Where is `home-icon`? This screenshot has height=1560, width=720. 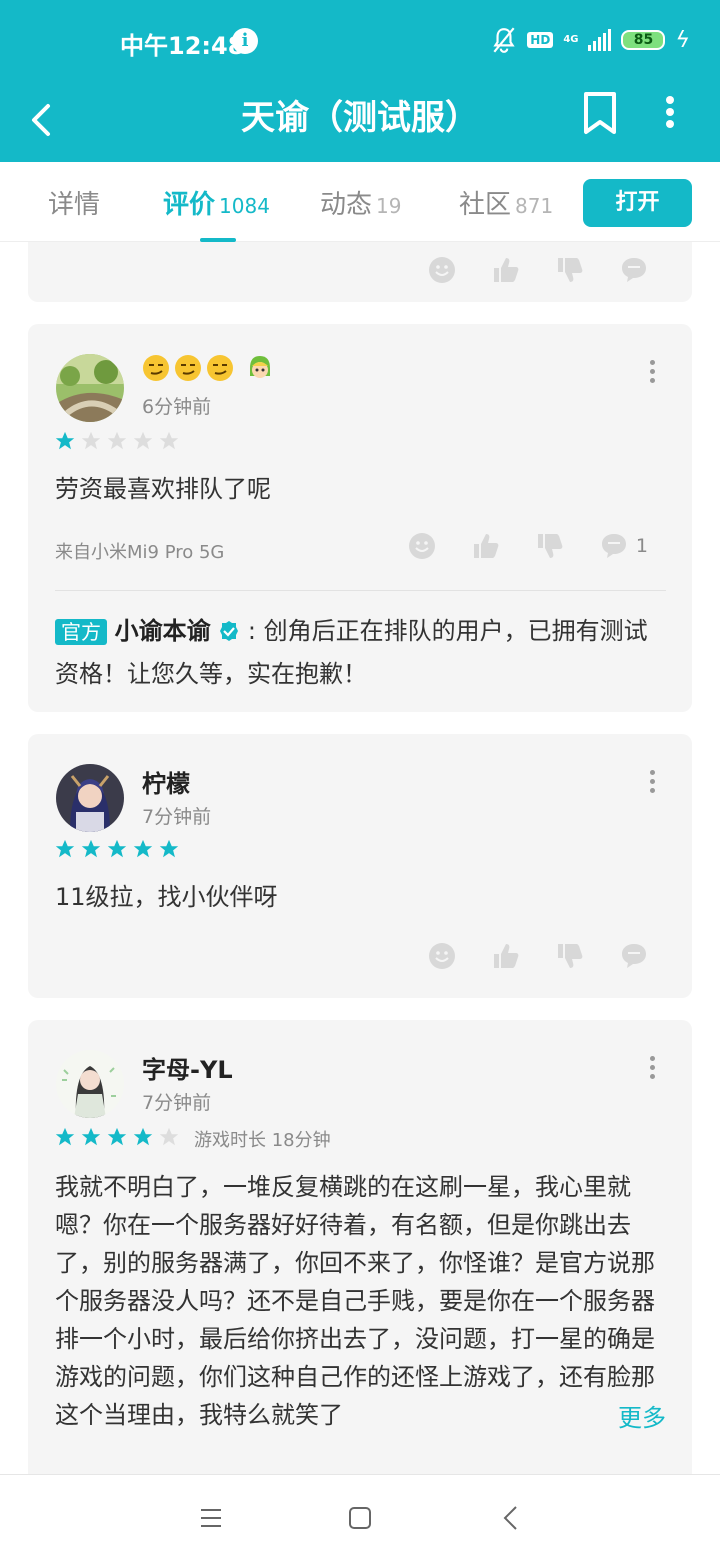
home-icon is located at coordinates (360, 1518).